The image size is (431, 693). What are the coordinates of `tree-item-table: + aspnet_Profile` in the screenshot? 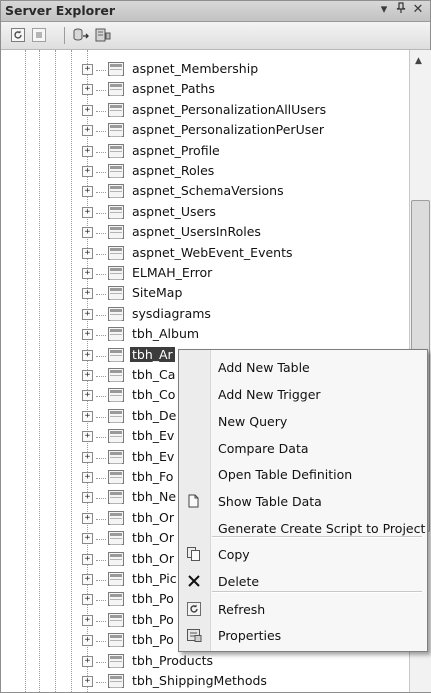 It's located at (205, 151).